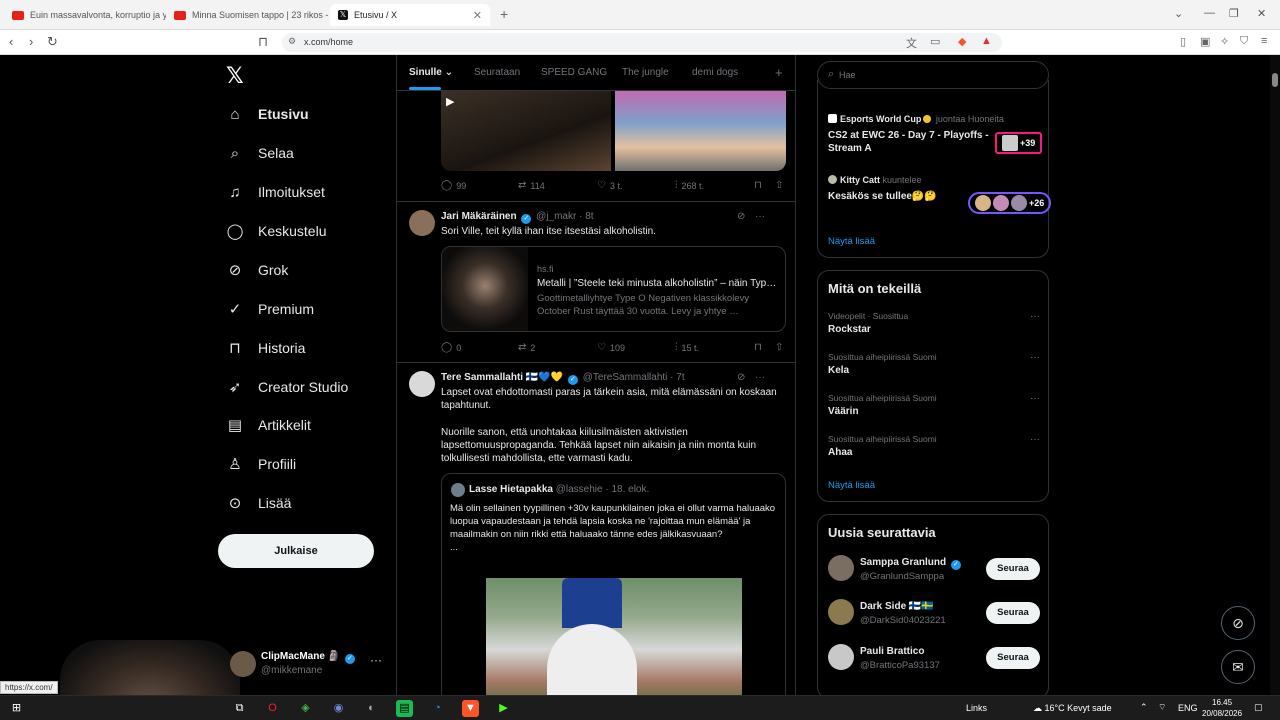 This screenshot has height=720, width=1280. I want to click on search-input: ⌕ Hae, so click(933, 75).